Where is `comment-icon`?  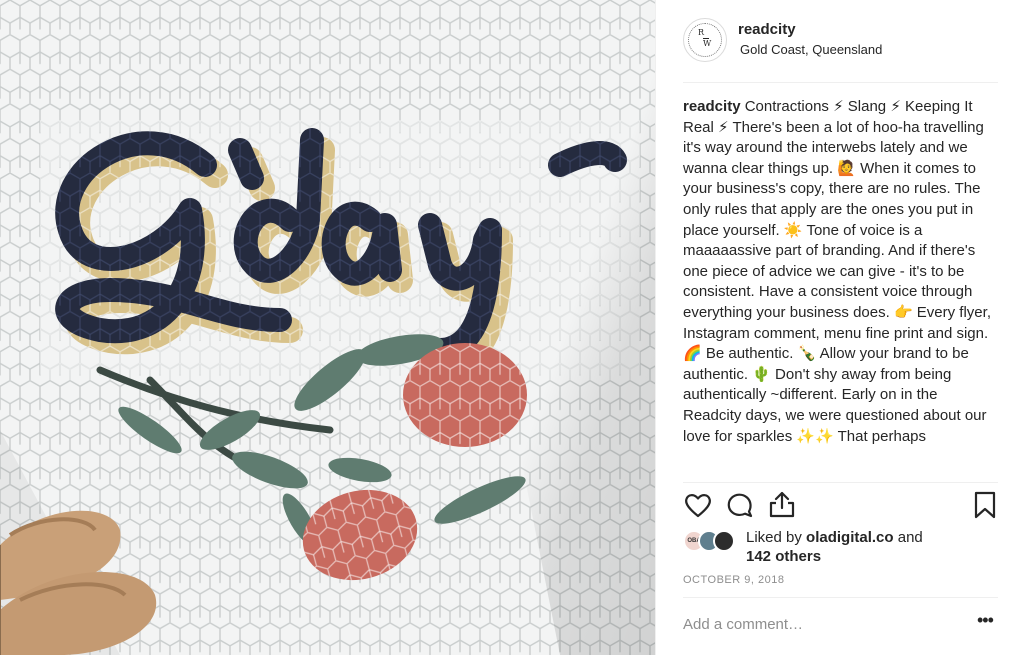 comment-icon is located at coordinates (740, 505).